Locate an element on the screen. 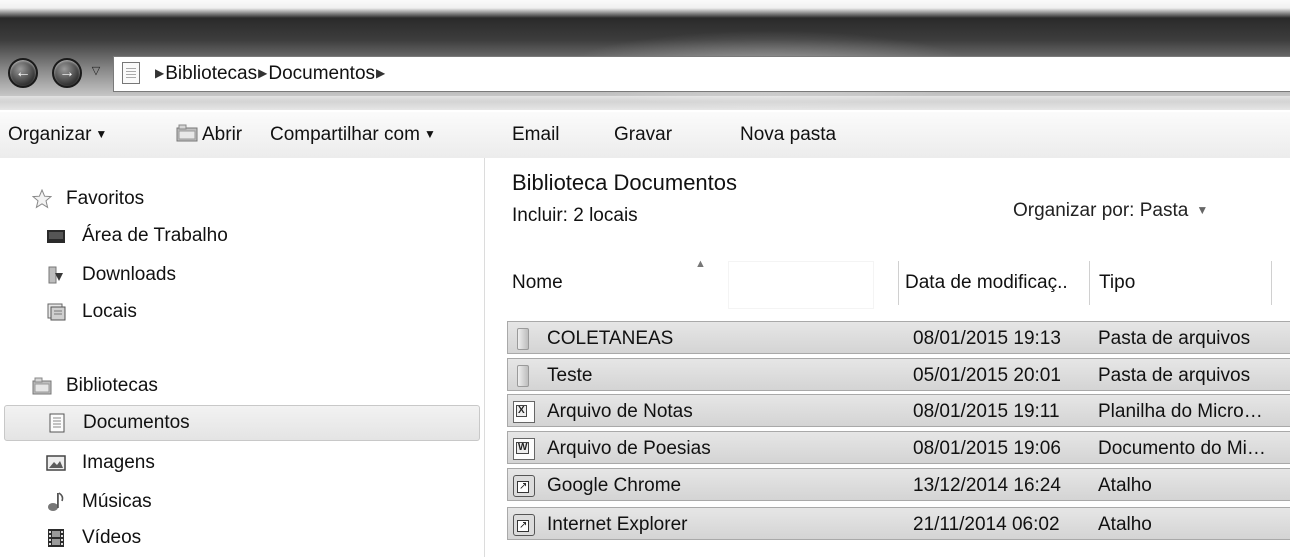 The height and width of the screenshot is (557, 1290). nav-item-downloads: Downloads is located at coordinates (240, 275).